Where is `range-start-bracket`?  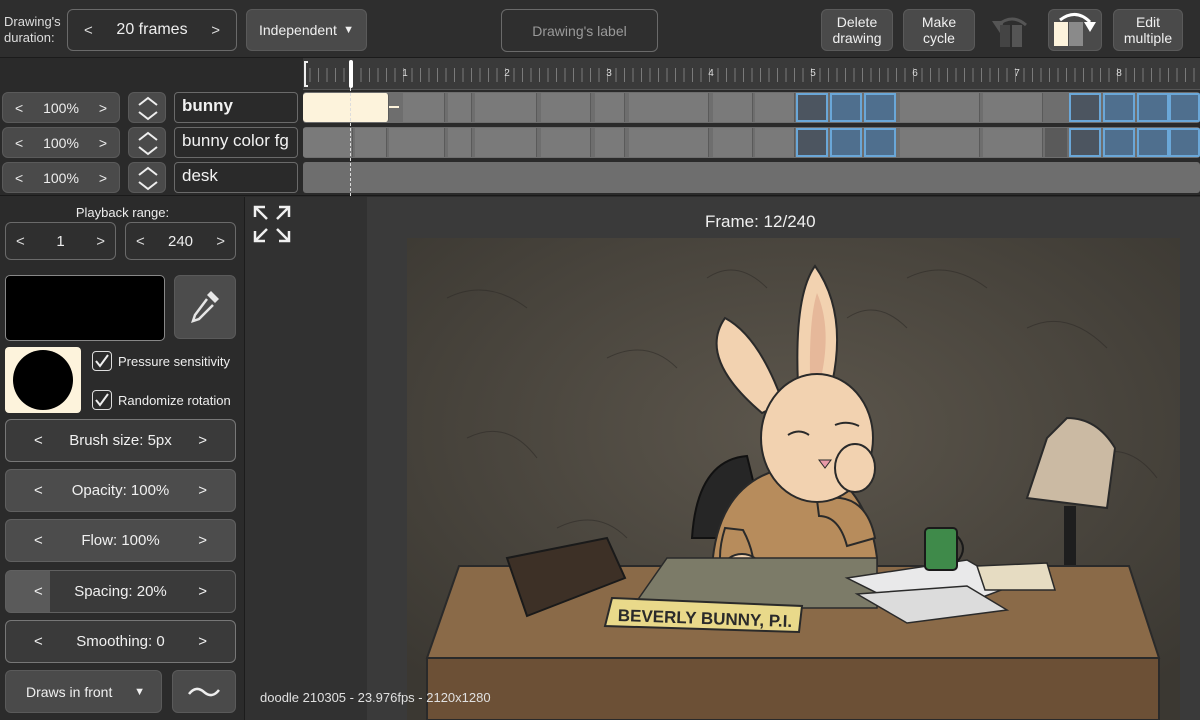
range-start-bracket is located at coordinates (306, 74).